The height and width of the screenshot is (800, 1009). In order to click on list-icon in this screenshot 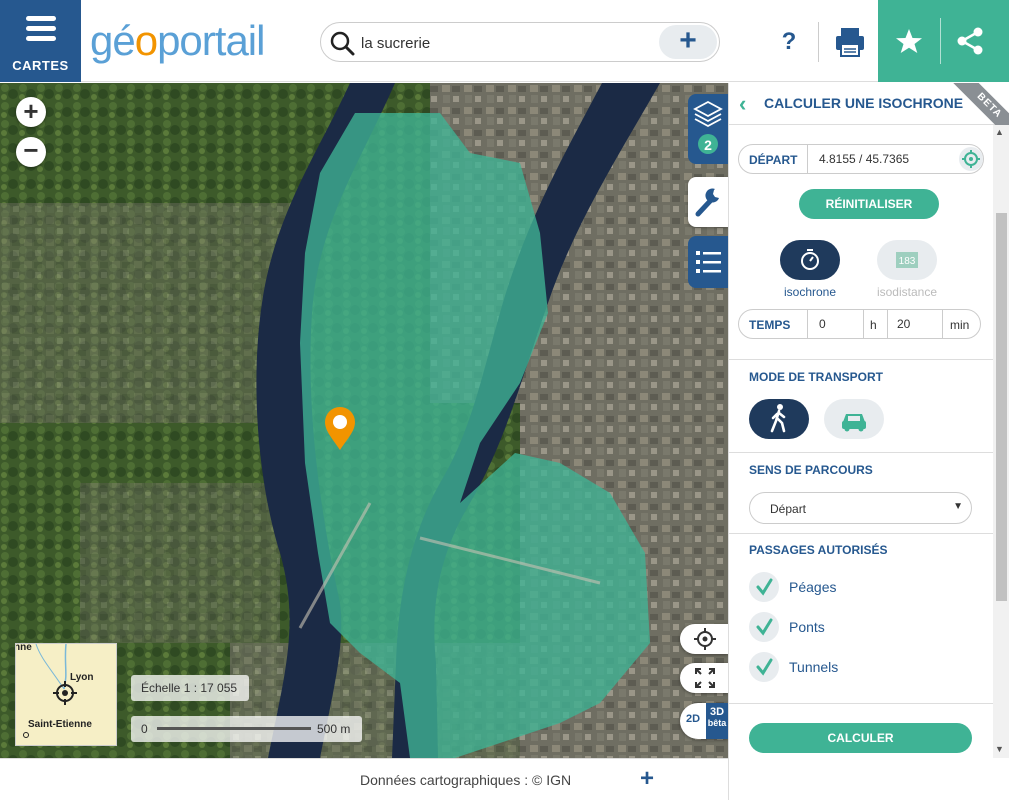, I will do `click(708, 262)`.